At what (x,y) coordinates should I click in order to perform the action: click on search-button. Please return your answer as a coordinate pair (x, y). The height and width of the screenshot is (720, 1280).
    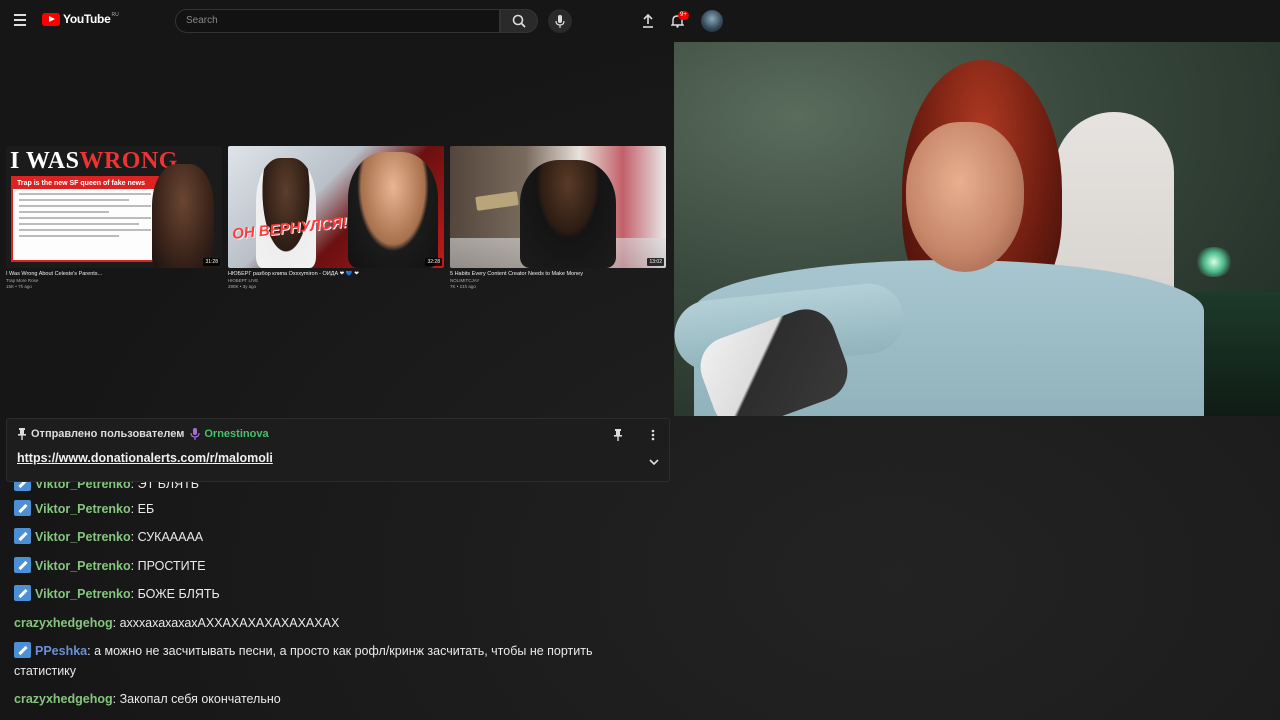
    Looking at the image, I should click on (519, 21).